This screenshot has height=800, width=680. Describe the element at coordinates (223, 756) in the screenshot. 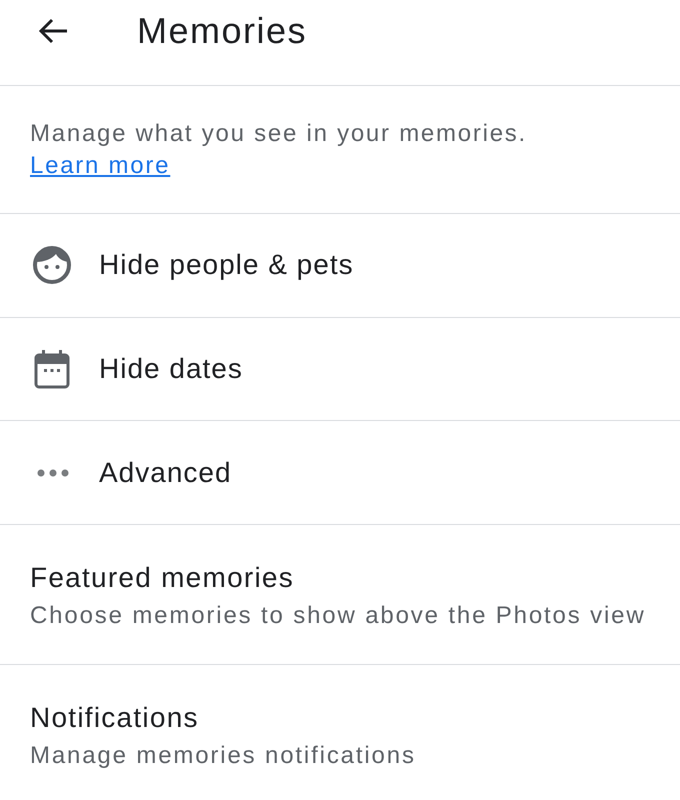

I see `setting-description: Manage memories notifications` at that location.